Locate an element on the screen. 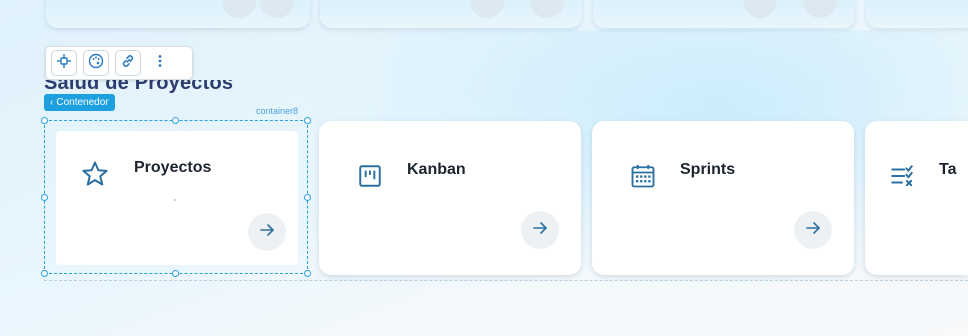 The width and height of the screenshot is (968, 336). parent-container-chip: ‹ Contenedor is located at coordinates (79, 102).